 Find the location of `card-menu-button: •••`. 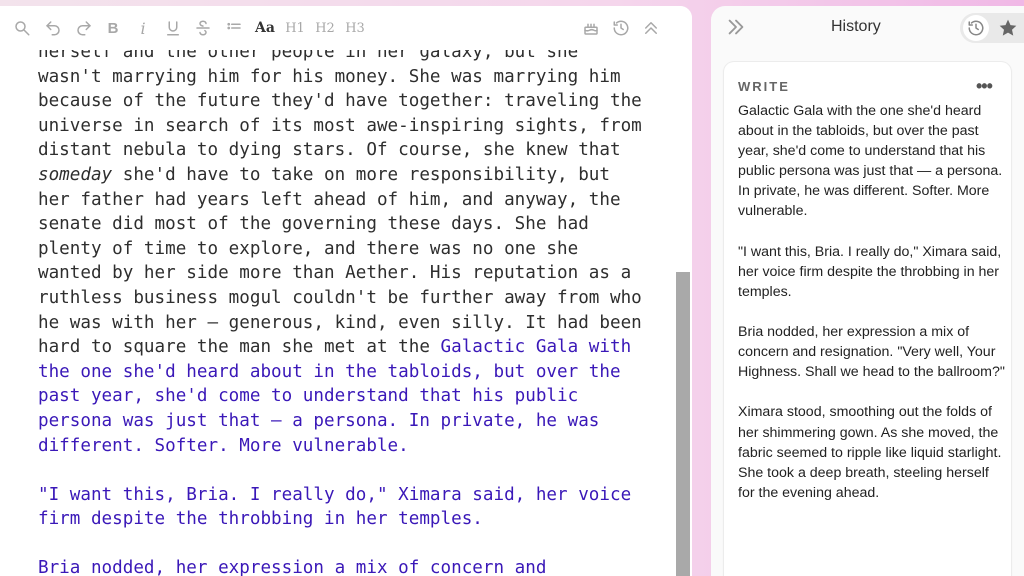

card-menu-button: ••• is located at coordinates (984, 86).